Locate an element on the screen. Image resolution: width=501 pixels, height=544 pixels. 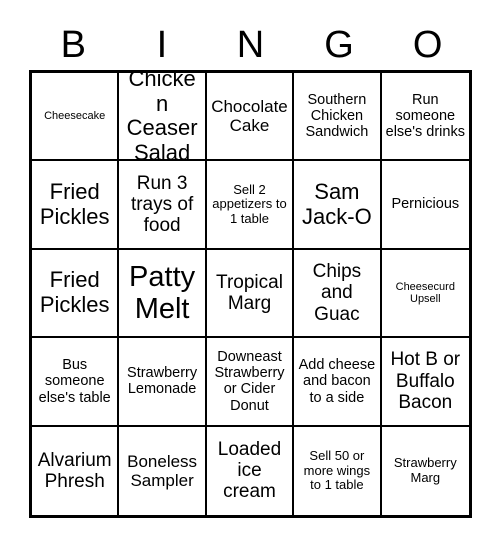
bingo-cell-label: Run 3 trays of food is located at coordinates (162, 204).